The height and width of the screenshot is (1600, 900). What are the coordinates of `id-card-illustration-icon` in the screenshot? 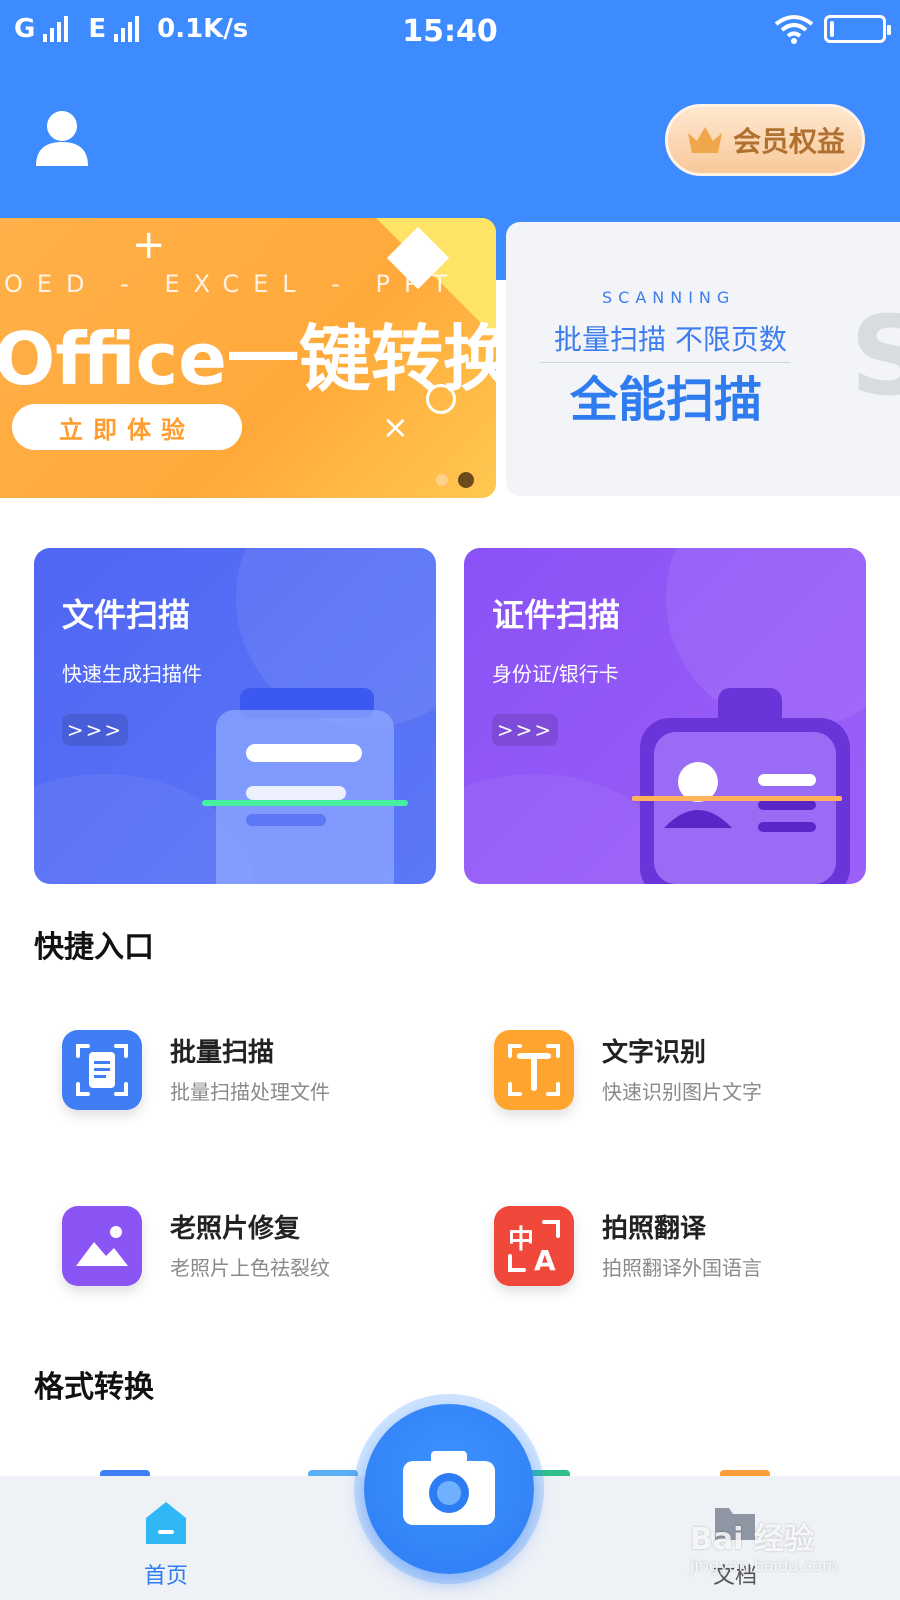 It's located at (741, 786).